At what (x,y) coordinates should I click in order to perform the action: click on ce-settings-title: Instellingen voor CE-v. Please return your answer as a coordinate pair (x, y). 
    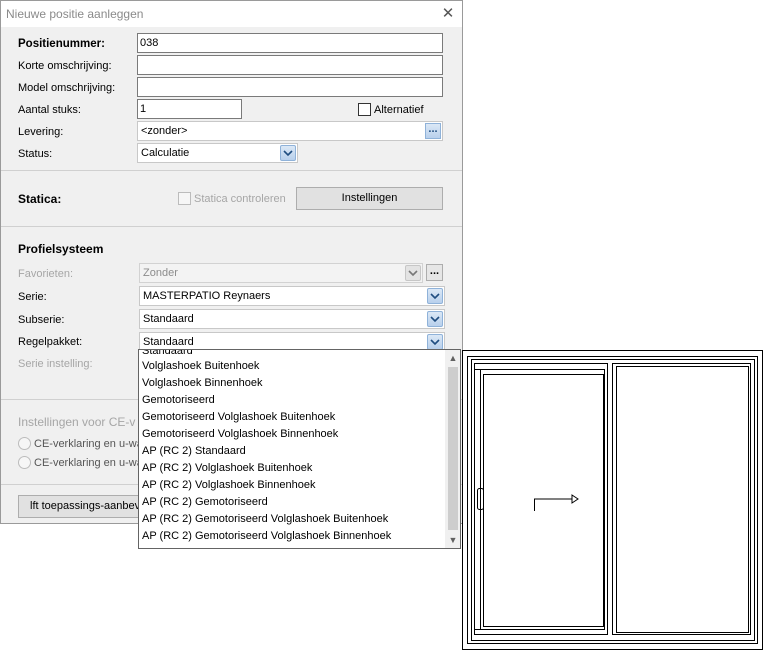
    Looking at the image, I should click on (77, 422).